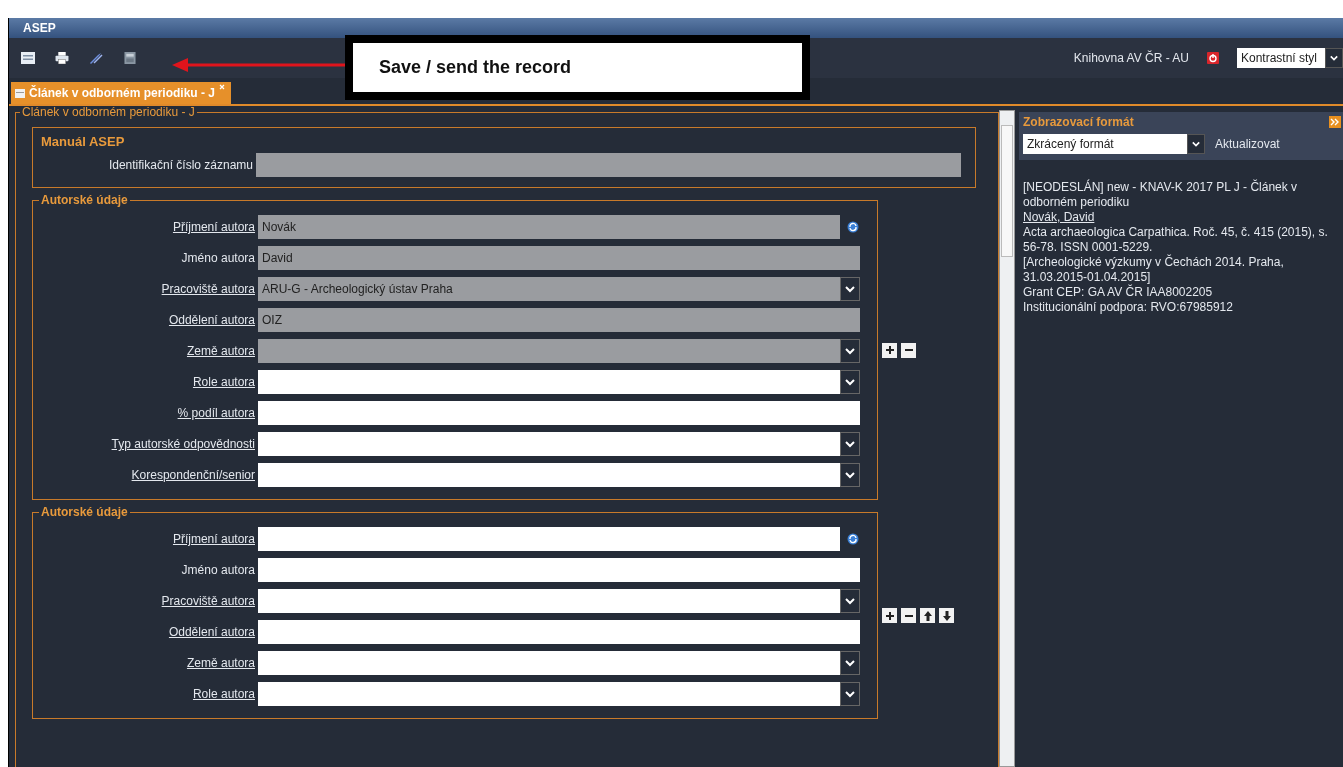 The width and height of the screenshot is (1343, 767). What do you see at coordinates (1154, 270) in the screenshot?
I see `record-text: [Archeologické výzkumy v Čechách 2014. Praha, 31.03.2015-01.04.2015]` at bounding box center [1154, 270].